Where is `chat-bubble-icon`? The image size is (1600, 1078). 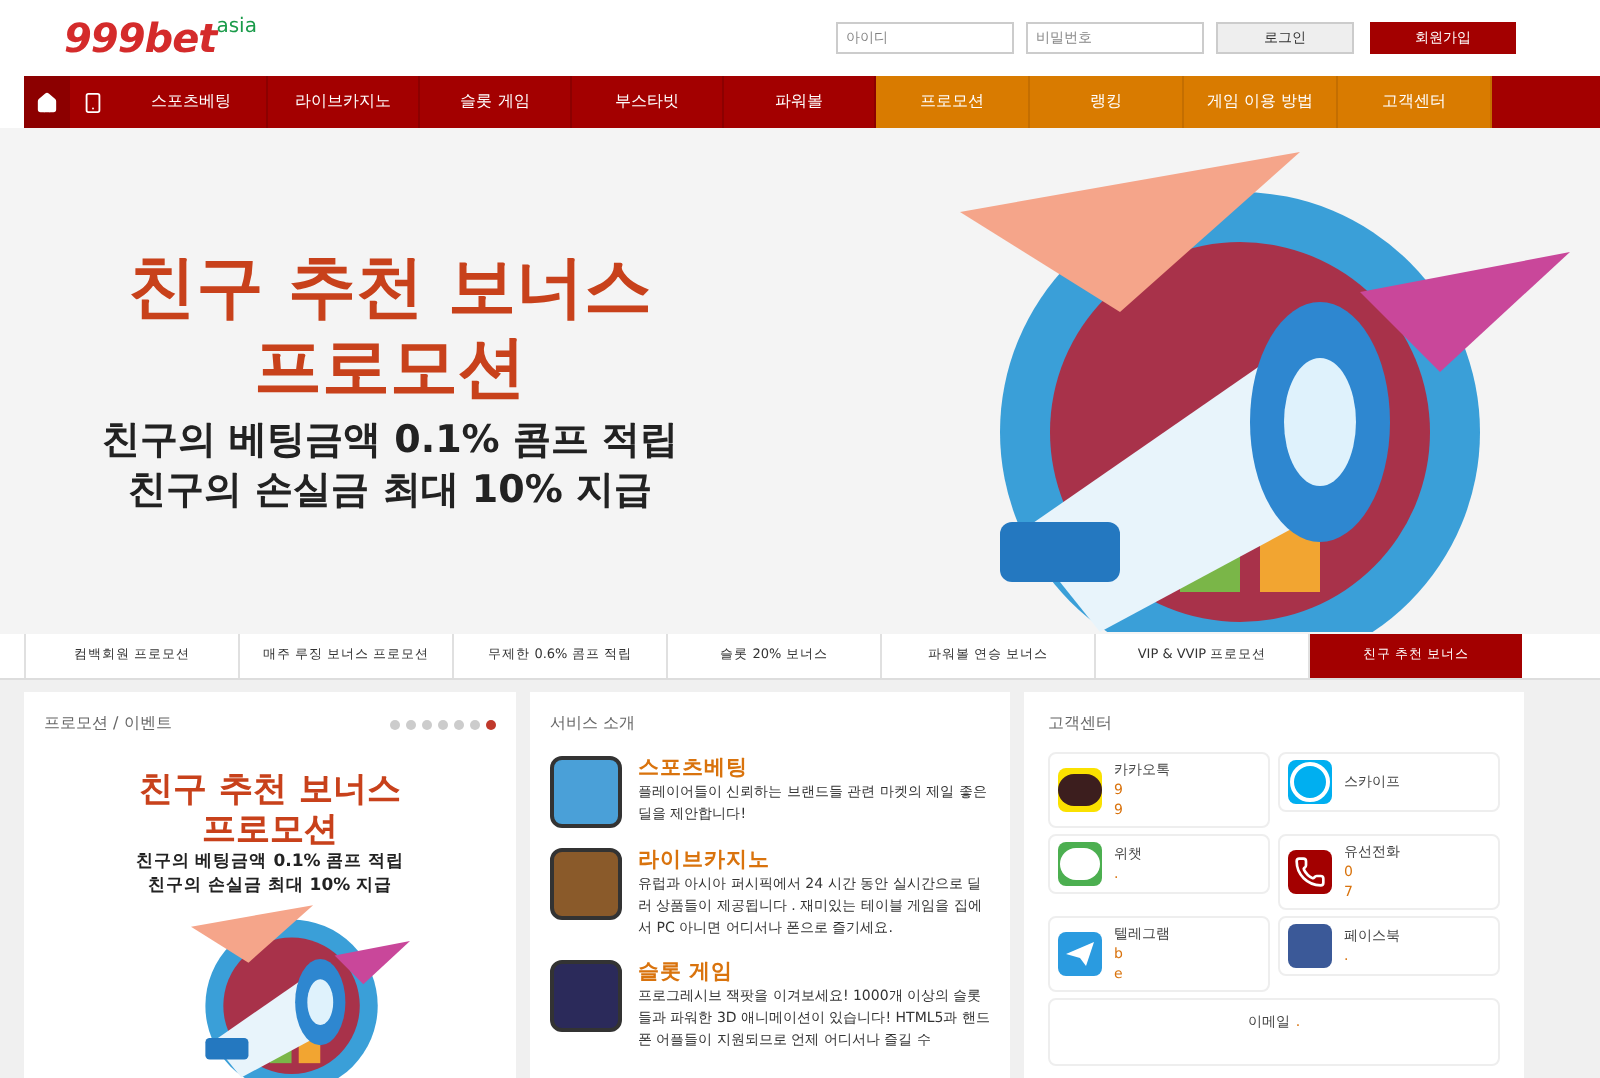 chat-bubble-icon is located at coordinates (1080, 790).